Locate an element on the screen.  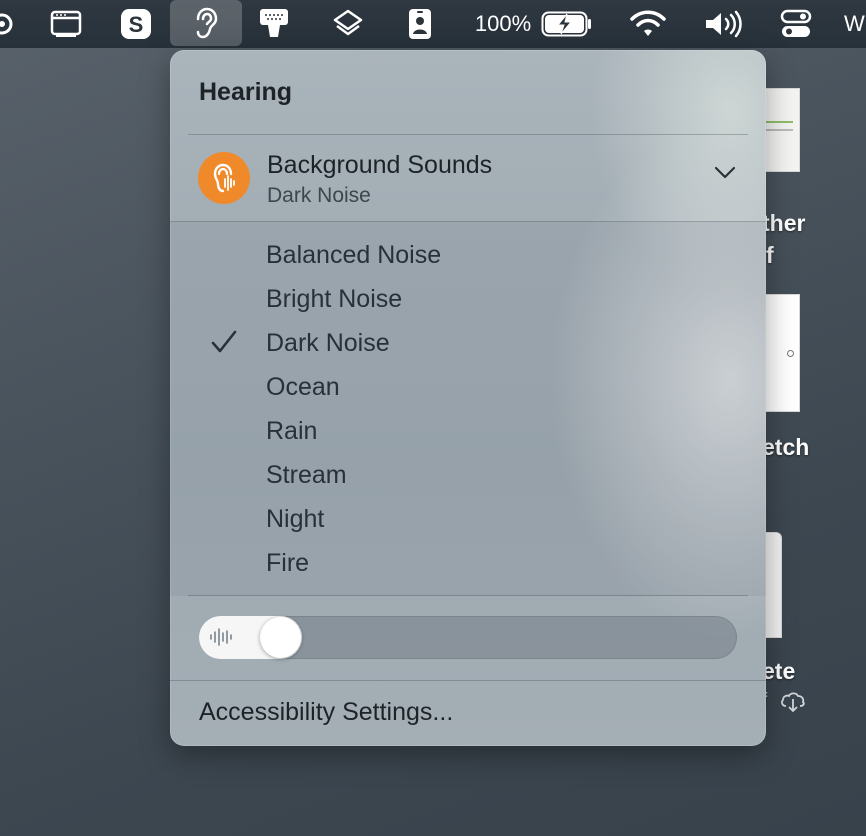
background-sounds-row: Background Sounds Dark Noise is located at coordinates (468, 179).